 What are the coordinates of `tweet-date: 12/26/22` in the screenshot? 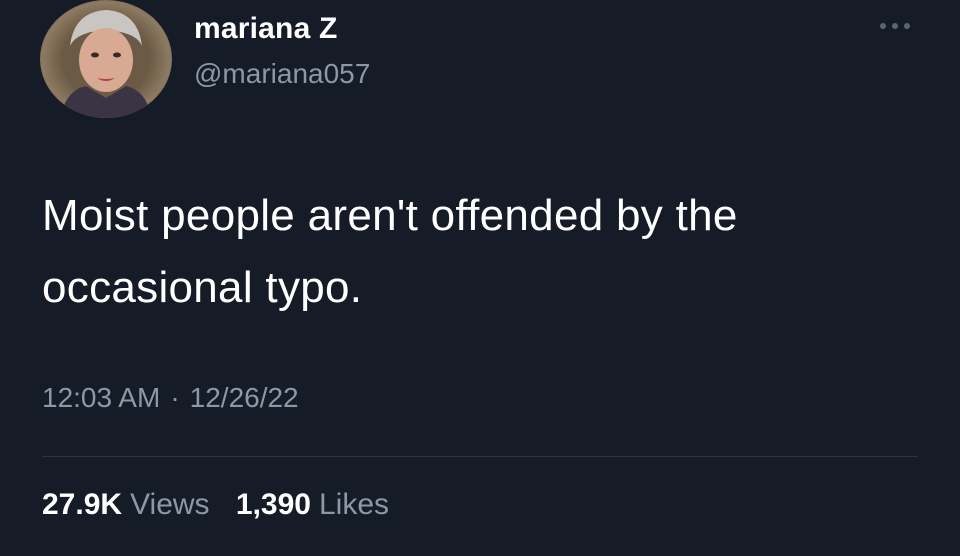 It's located at (244, 397).